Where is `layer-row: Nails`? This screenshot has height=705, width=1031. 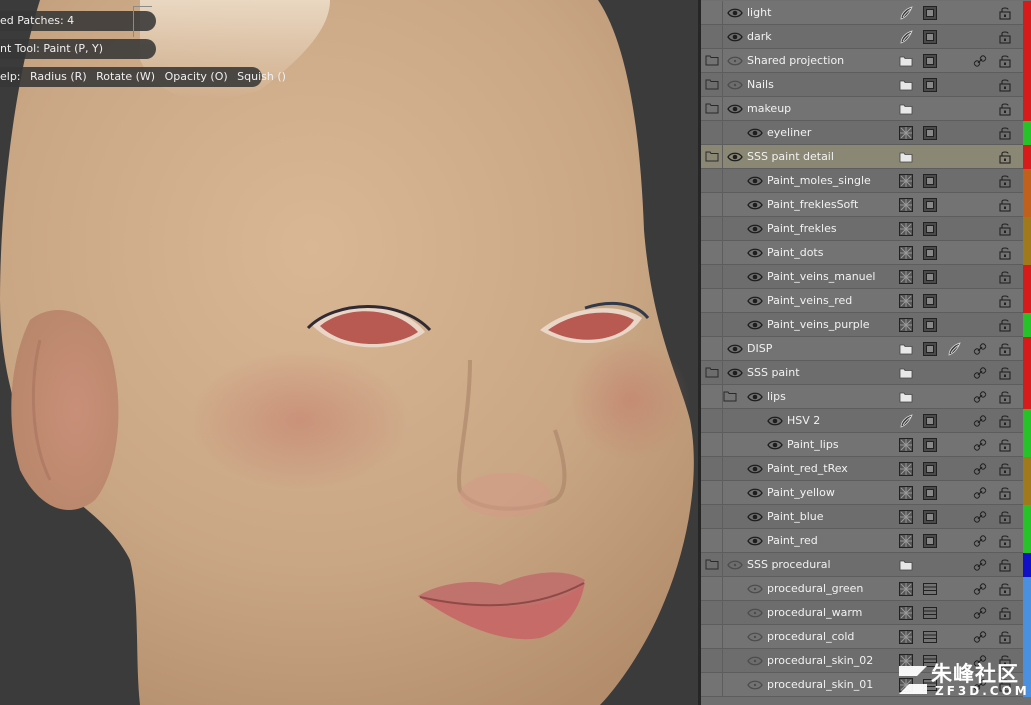 layer-row: Nails is located at coordinates (866, 85).